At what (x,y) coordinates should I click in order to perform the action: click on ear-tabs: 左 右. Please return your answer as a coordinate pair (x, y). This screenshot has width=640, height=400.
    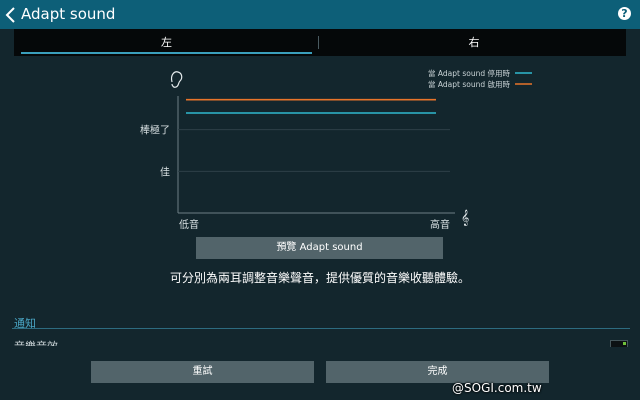
    Looking at the image, I should click on (320, 42).